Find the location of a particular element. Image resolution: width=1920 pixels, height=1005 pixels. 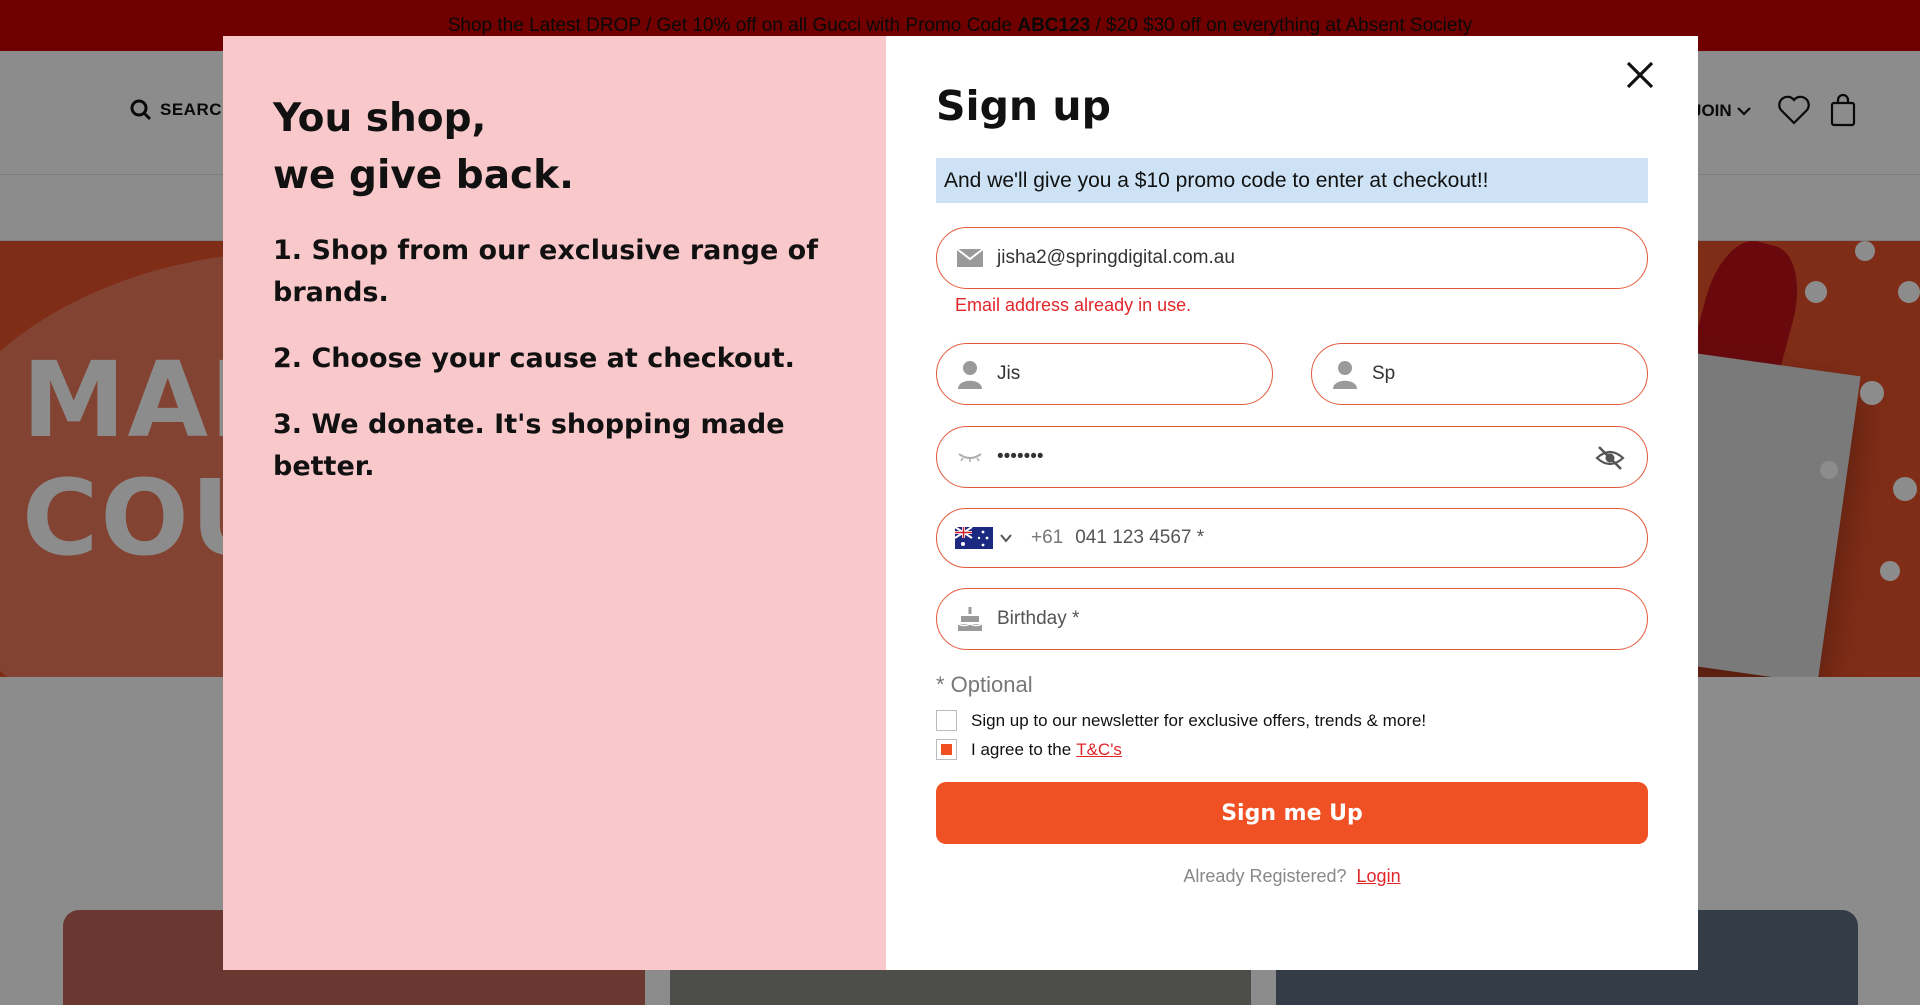

checkbox-checked-mark is located at coordinates (946, 749).